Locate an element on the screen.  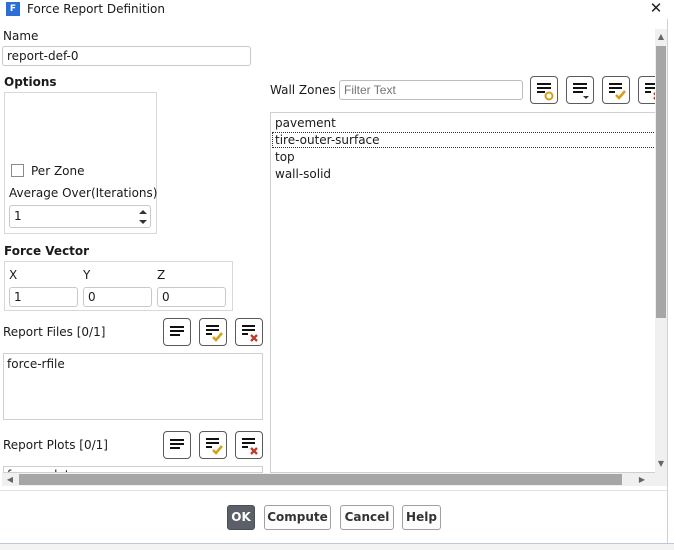
wall-zones-select-all-button is located at coordinates (616, 90).